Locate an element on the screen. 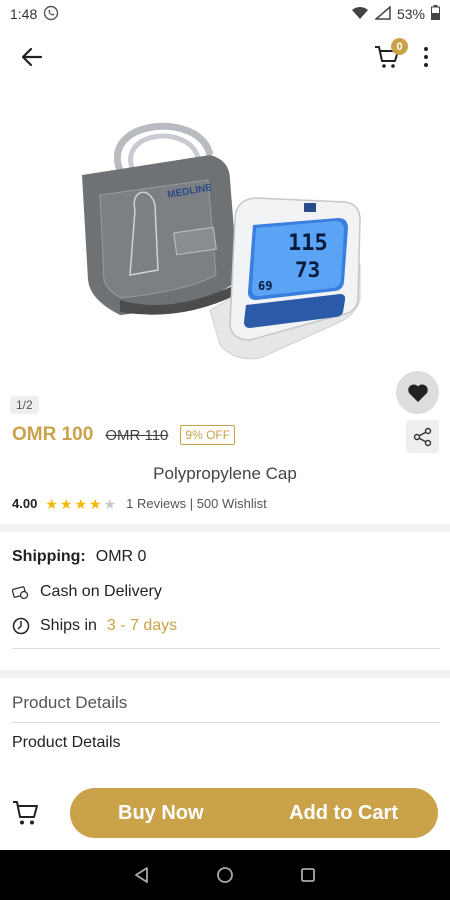 This screenshot has width=450, height=900. ships-in-days: 3 - 7 days is located at coordinates (142, 625).